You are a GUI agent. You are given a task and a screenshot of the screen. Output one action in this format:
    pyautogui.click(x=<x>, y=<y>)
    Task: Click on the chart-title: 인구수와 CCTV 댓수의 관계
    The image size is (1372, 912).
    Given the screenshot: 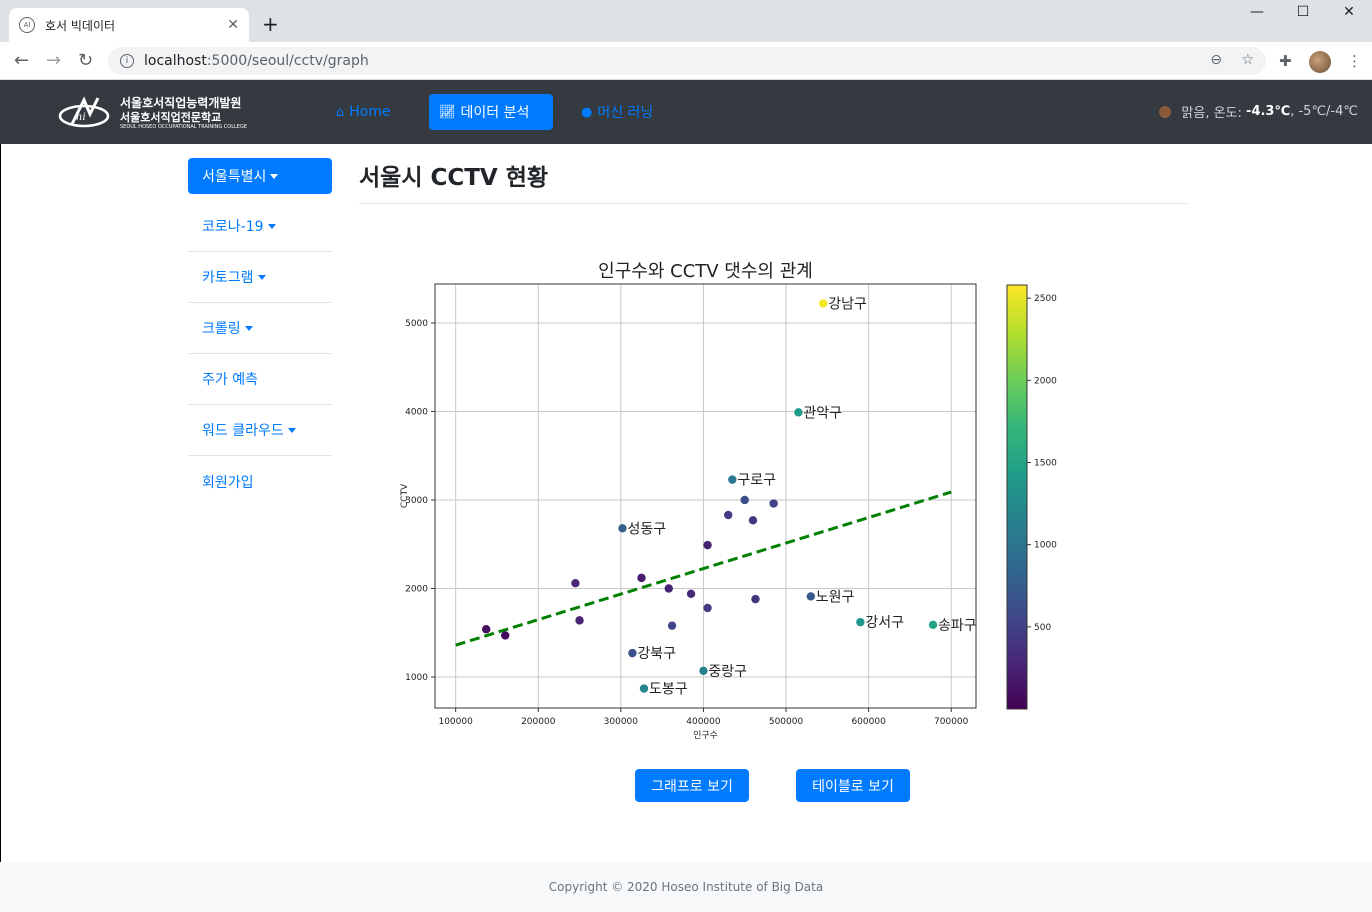 What is the action you would take?
    pyautogui.click(x=705, y=271)
    